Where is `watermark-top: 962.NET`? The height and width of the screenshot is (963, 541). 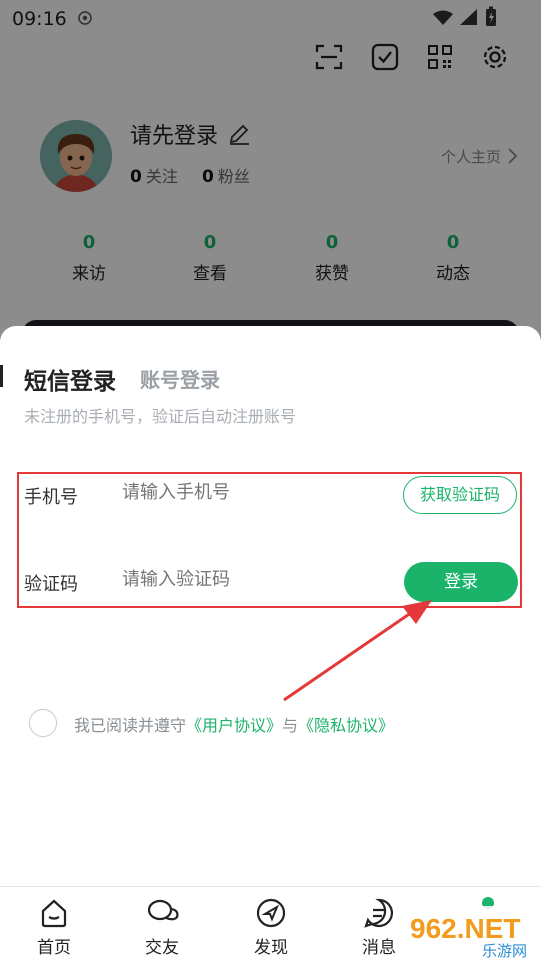
watermark-top: 962.NET is located at coordinates (465, 928).